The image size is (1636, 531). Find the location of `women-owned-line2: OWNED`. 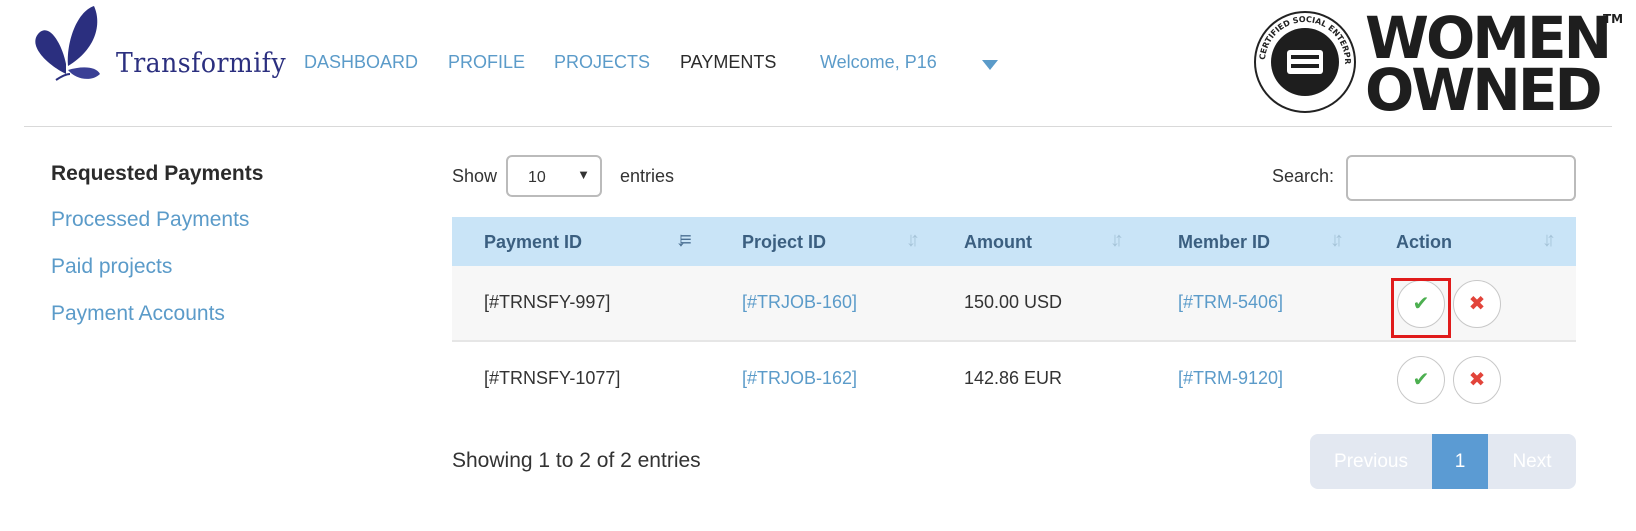

women-owned-line2: OWNED is located at coordinates (1484, 90).